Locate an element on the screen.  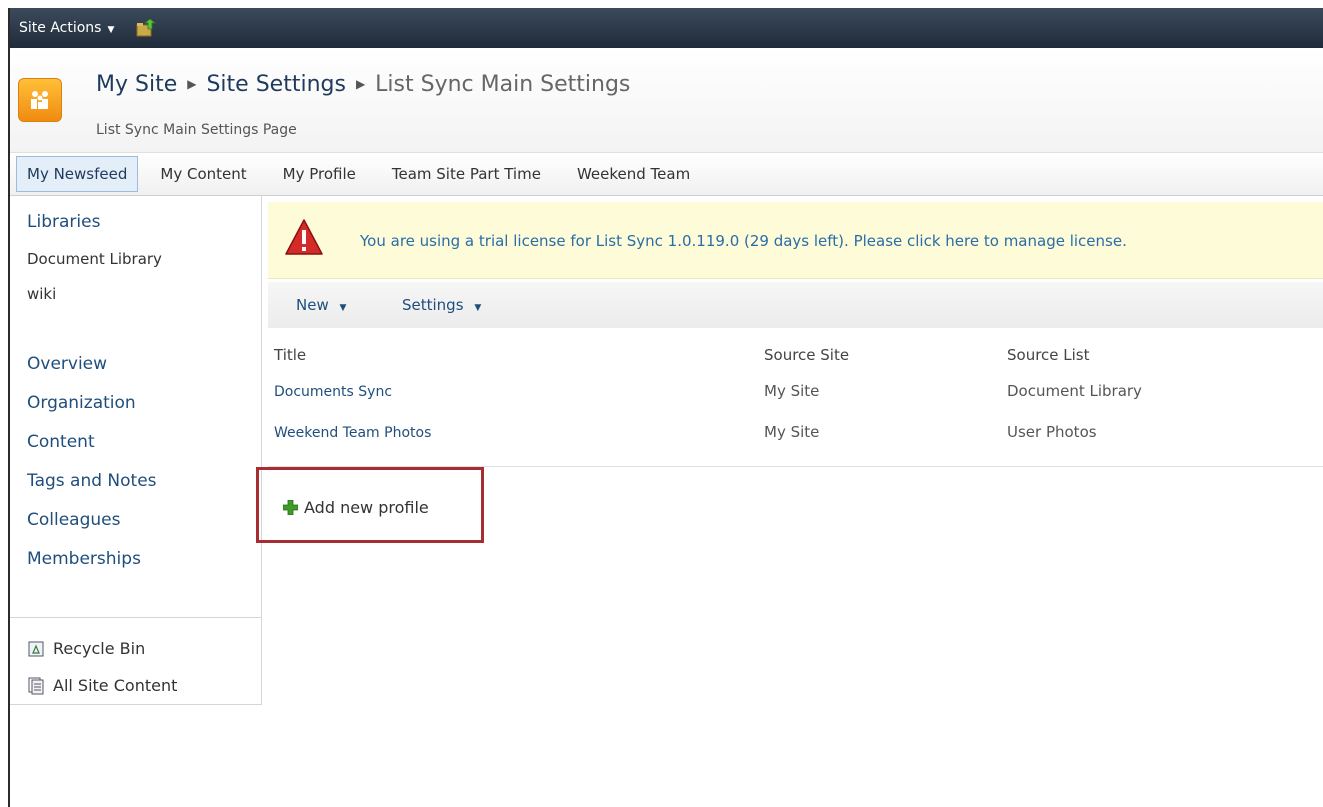
quick-launch-organization: Organization is located at coordinates (81, 403).